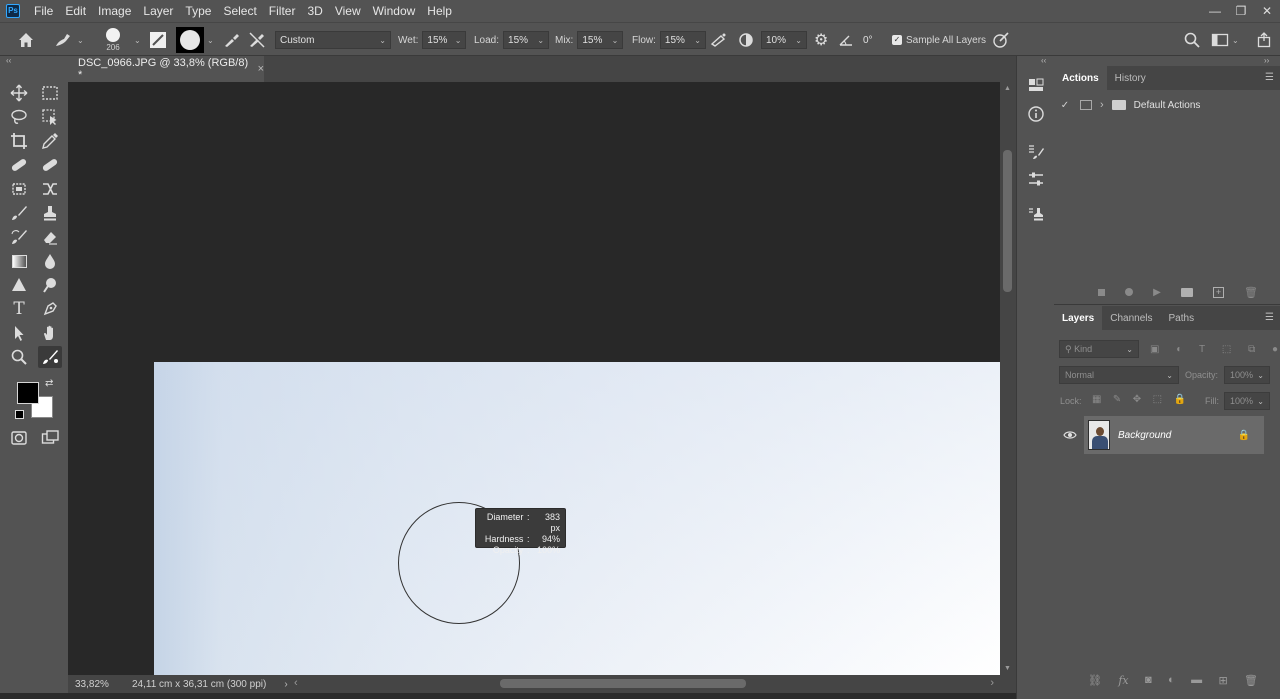 The image size is (1280, 699). I want to click on layer-row-background: Background 🔒, so click(1174, 435).